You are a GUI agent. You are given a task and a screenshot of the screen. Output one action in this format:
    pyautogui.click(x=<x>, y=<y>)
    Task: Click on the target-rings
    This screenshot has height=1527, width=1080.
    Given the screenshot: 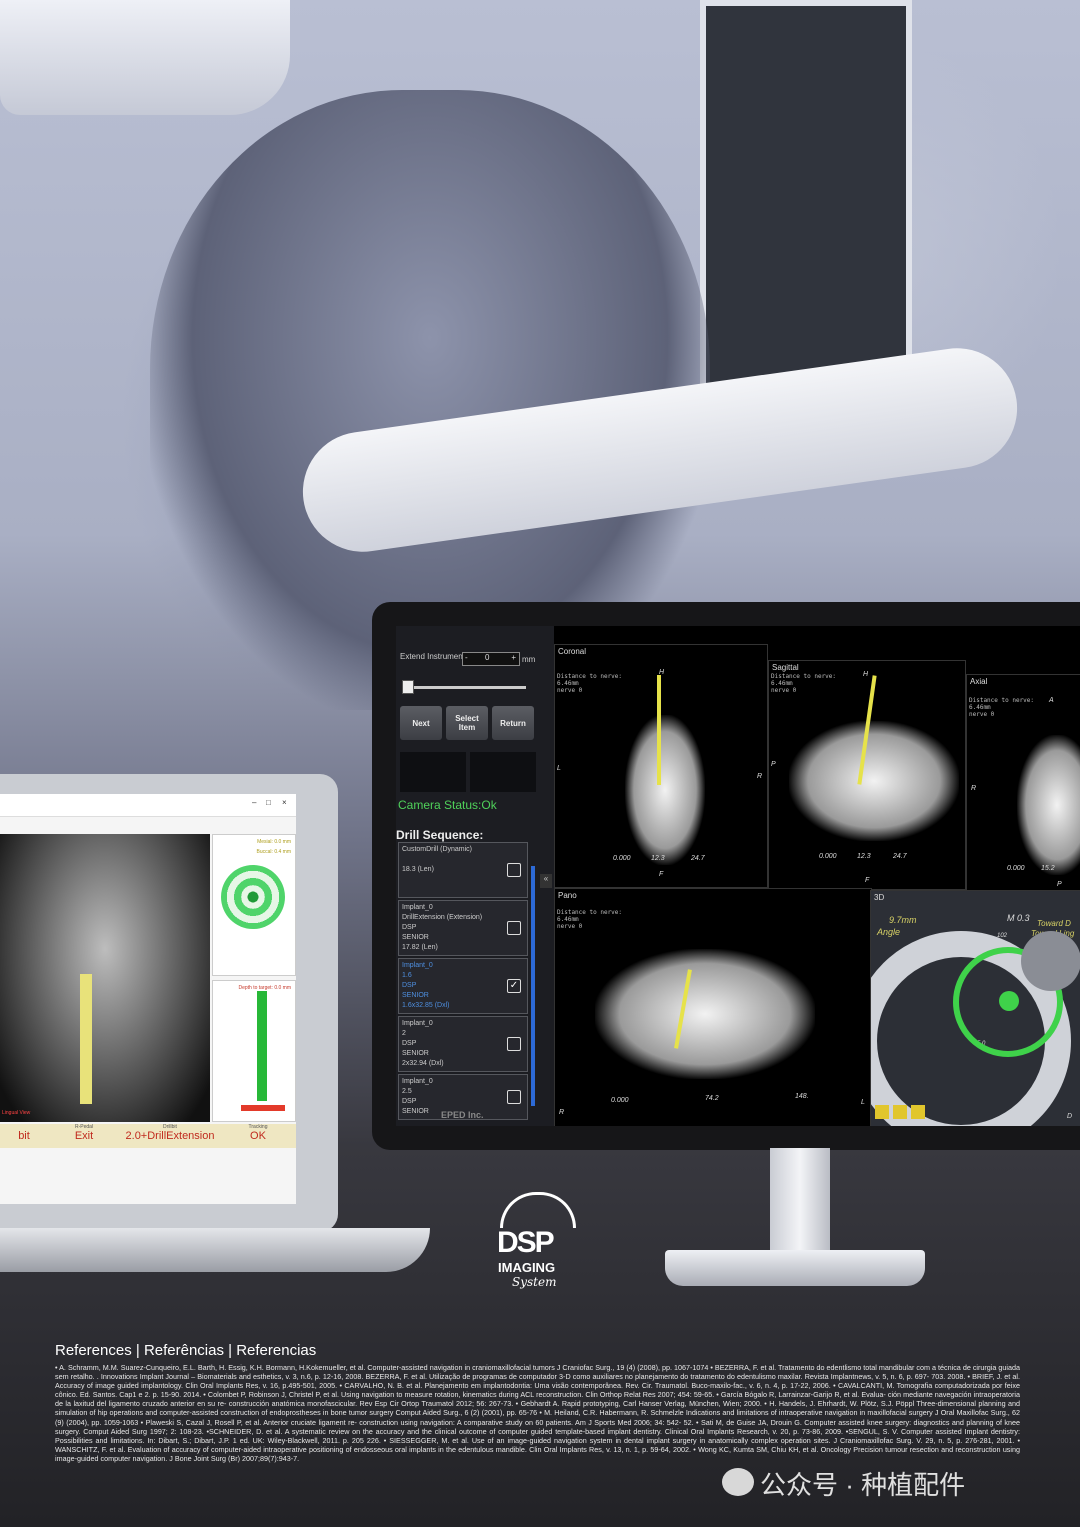 What is the action you would take?
    pyautogui.click(x=253, y=897)
    